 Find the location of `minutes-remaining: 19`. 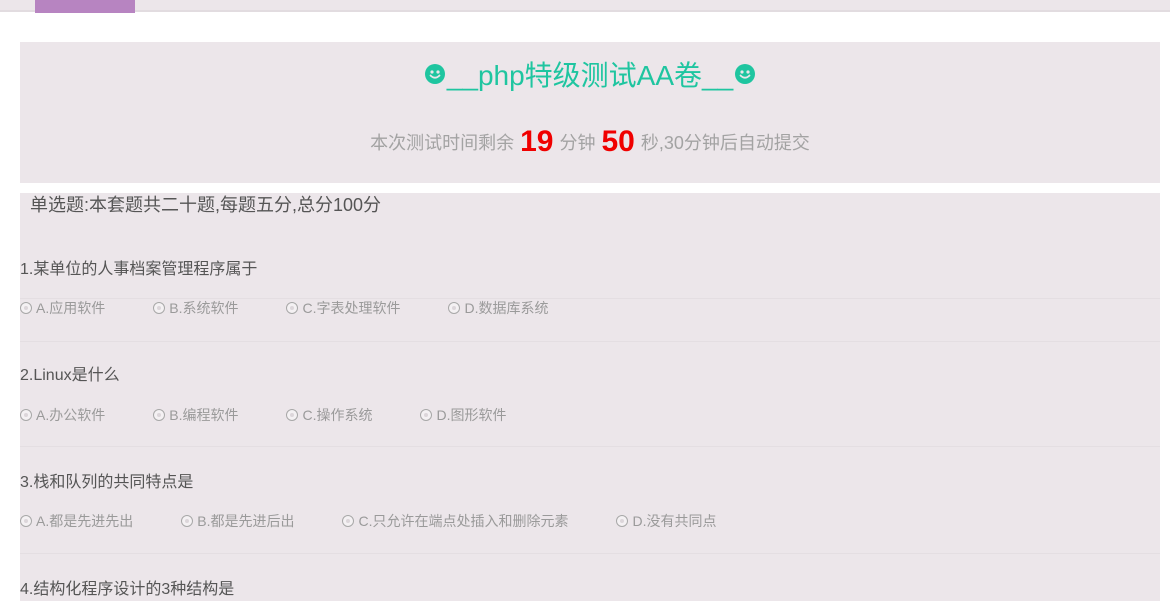

minutes-remaining: 19 is located at coordinates (537, 141).